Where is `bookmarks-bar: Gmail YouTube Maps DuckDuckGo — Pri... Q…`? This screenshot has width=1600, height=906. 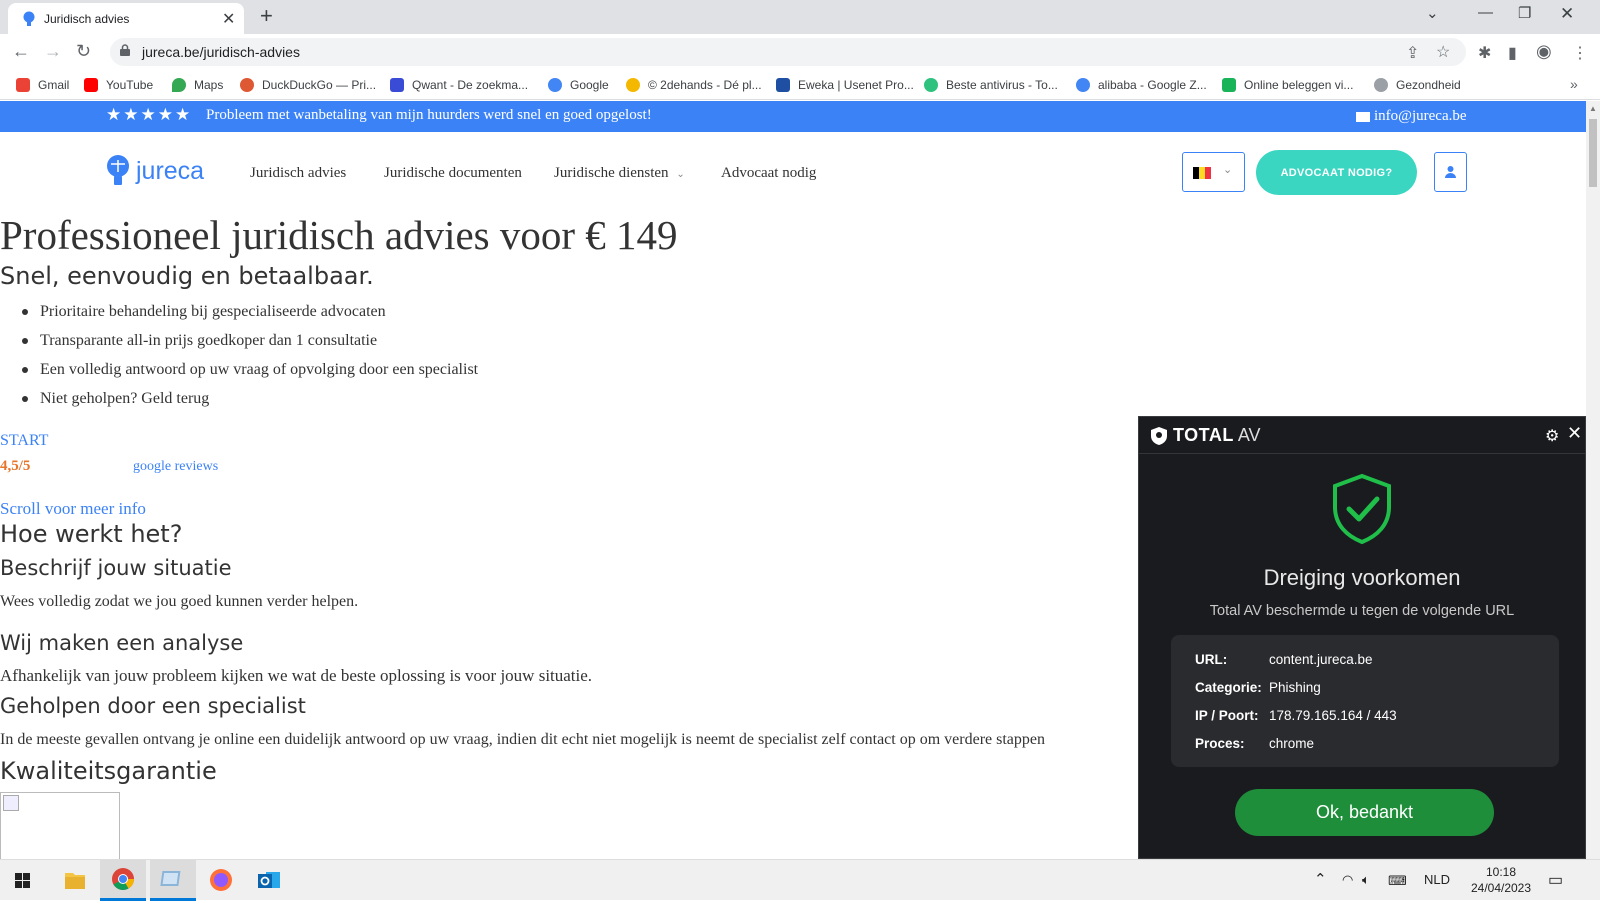 bookmarks-bar: Gmail YouTube Maps DuckDuckGo — Pri... Q… is located at coordinates (800, 85).